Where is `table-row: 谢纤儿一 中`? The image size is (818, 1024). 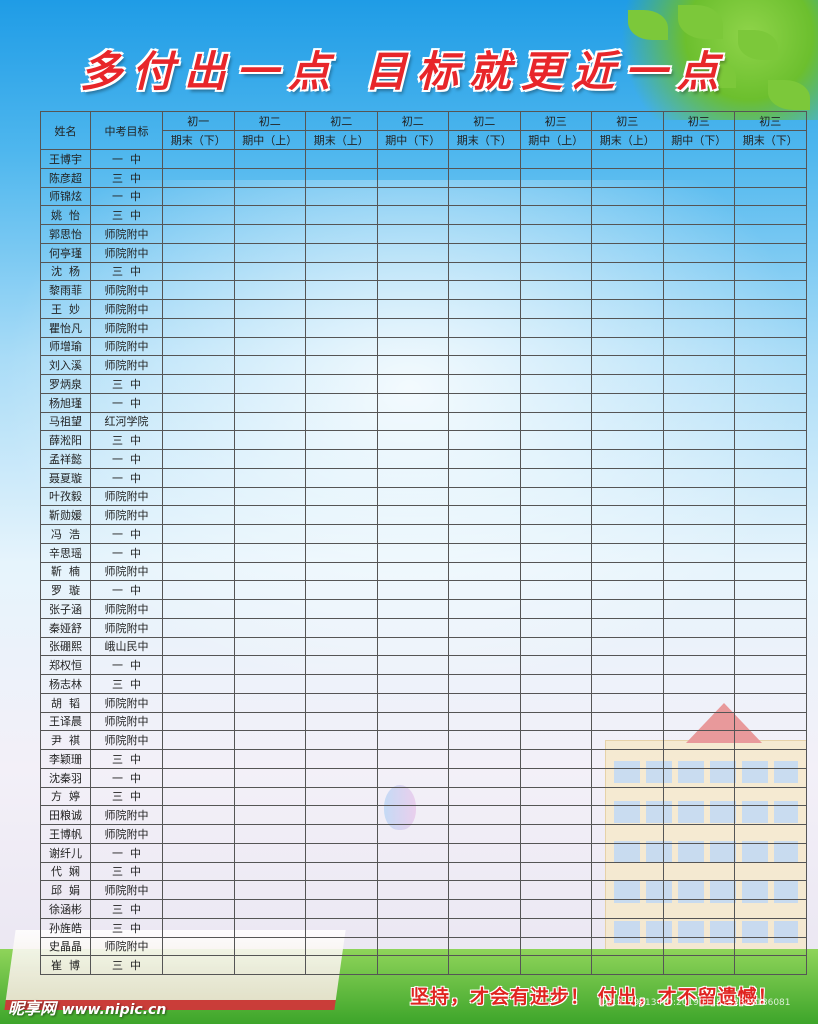 table-row: 谢纤儿一 中 is located at coordinates (423, 852).